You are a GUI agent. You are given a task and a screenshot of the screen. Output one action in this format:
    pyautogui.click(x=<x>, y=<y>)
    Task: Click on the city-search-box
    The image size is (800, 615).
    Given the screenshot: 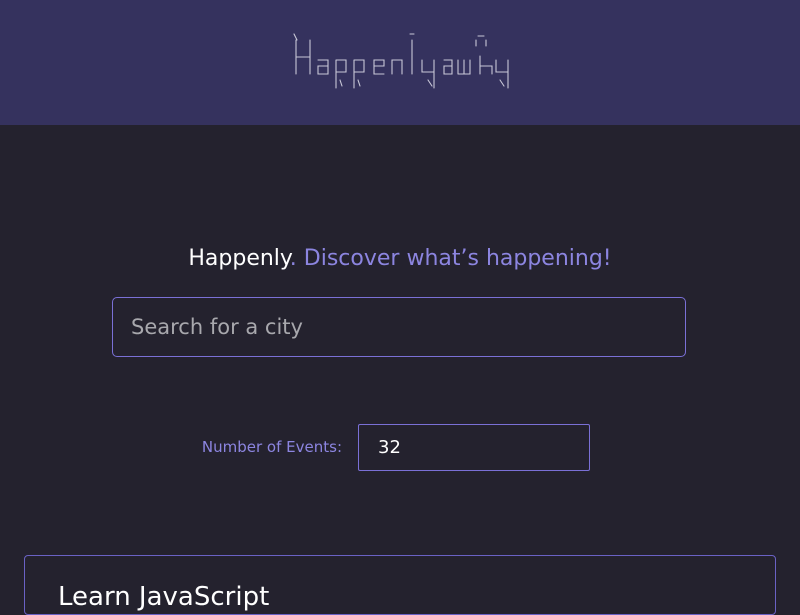 What is the action you would take?
    pyautogui.click(x=399, y=327)
    